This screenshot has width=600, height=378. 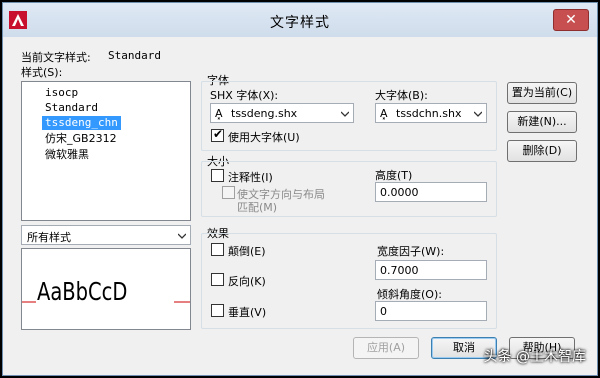 What do you see at coordinates (217, 310) in the screenshot?
I see `vertical-checkbox` at bounding box center [217, 310].